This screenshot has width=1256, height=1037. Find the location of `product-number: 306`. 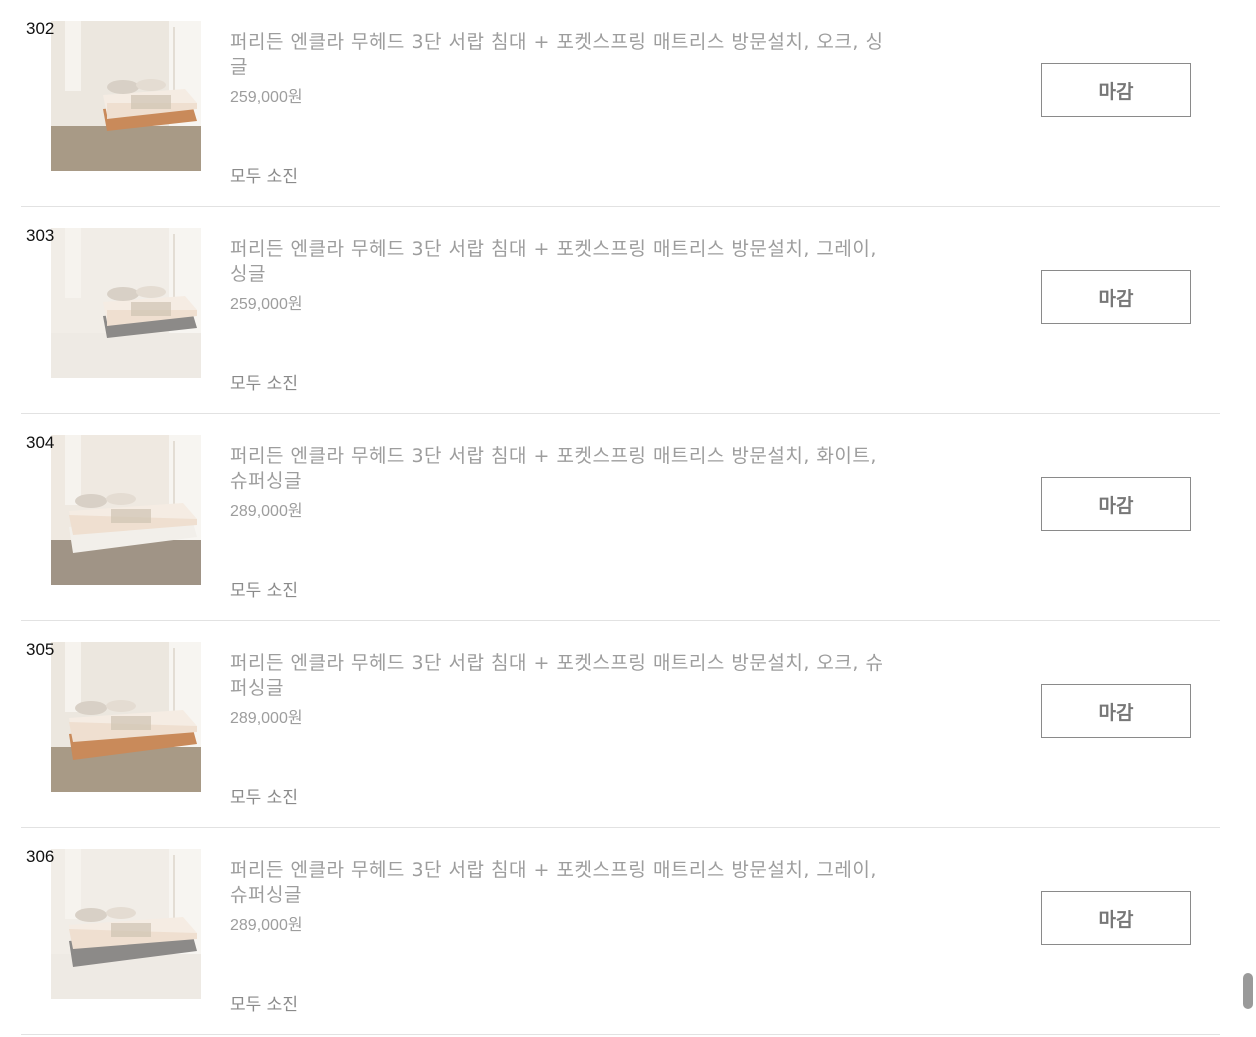

product-number: 306 is located at coordinates (40, 856).